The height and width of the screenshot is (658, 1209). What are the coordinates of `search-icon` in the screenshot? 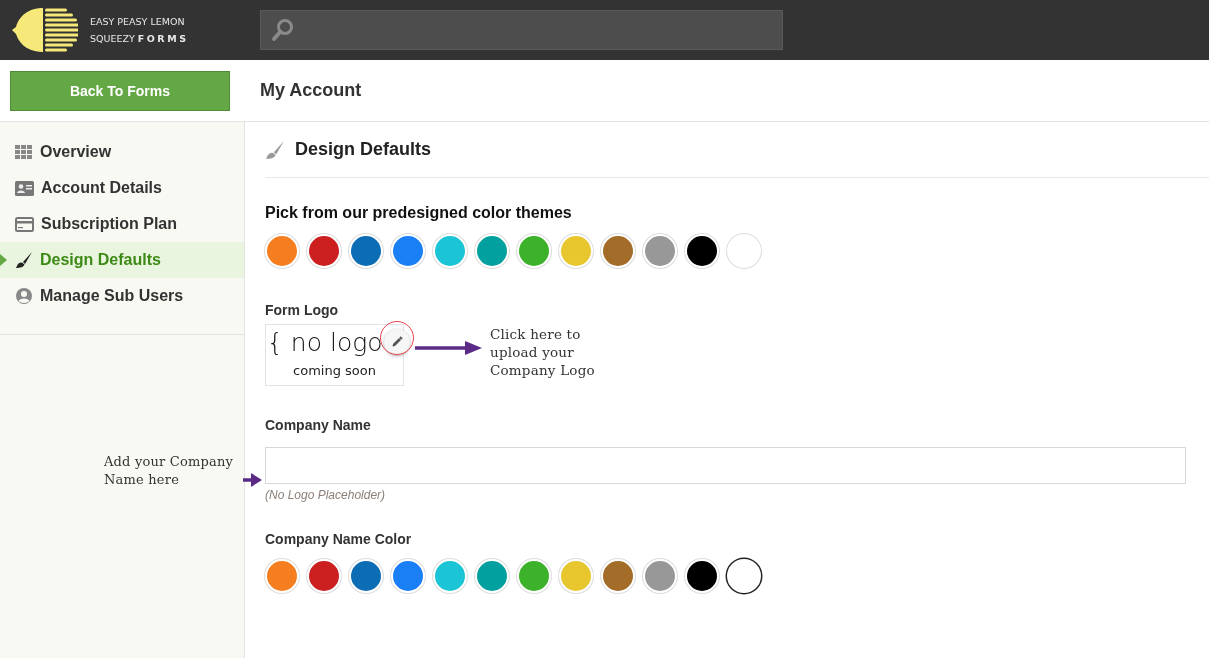 It's located at (283, 30).